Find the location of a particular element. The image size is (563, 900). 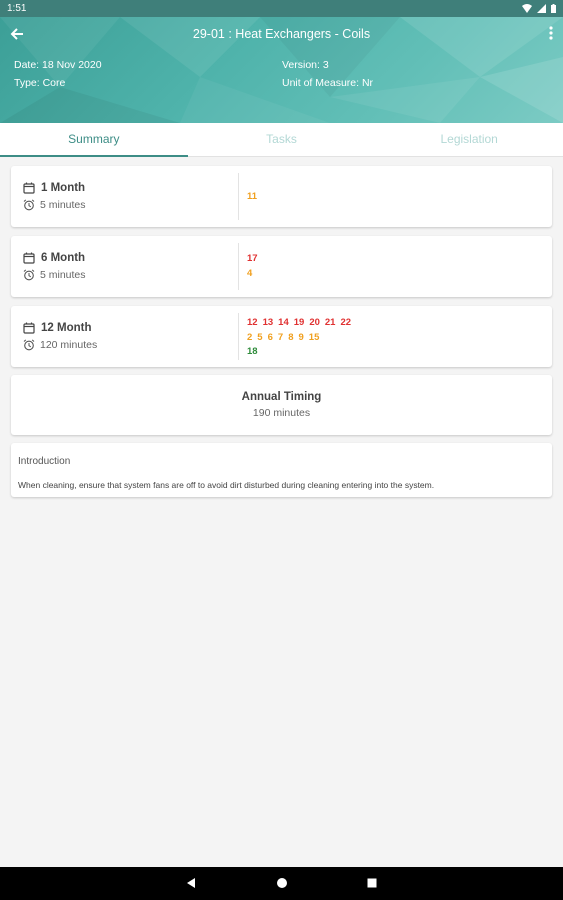

task-number: 22 is located at coordinates (345, 322).